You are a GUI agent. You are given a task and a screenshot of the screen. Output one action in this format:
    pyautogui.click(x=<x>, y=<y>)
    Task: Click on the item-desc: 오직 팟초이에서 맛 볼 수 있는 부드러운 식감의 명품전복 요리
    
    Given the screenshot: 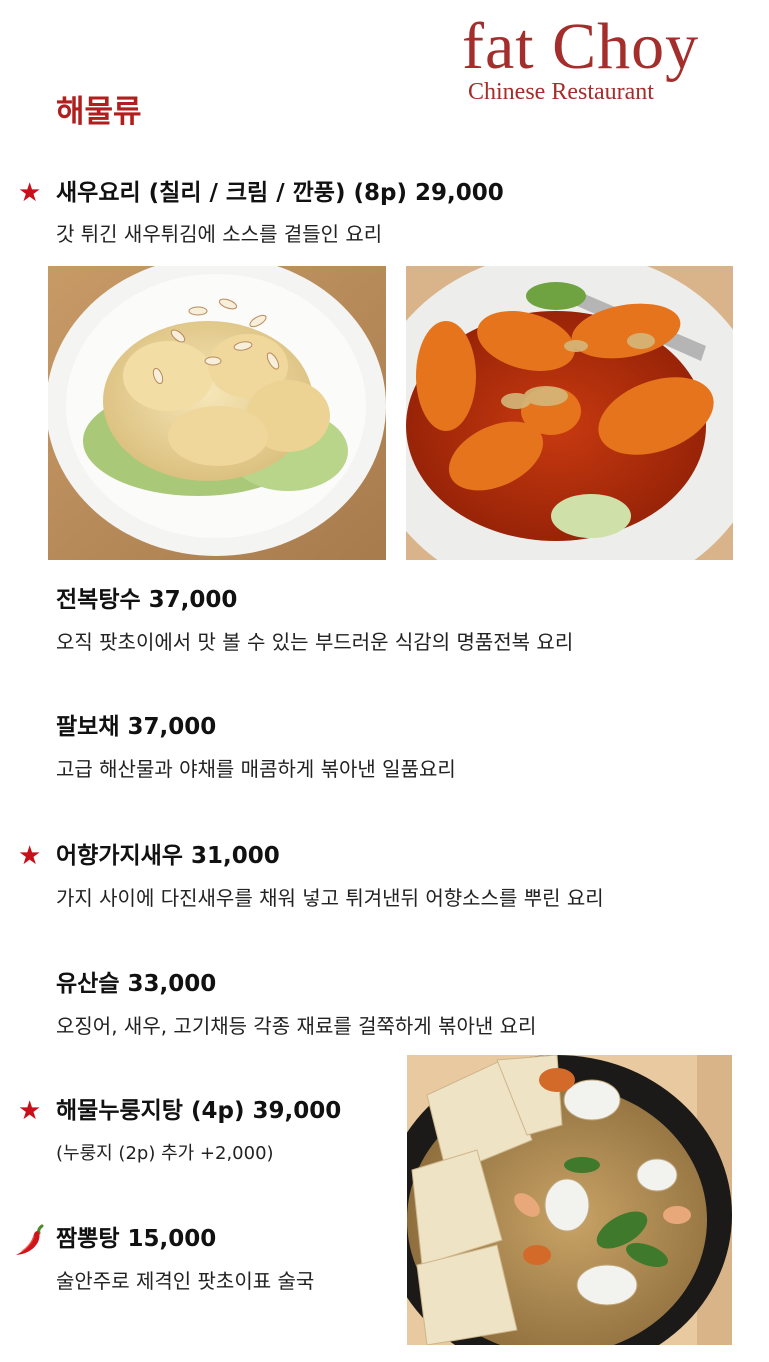 What is the action you would take?
    pyautogui.click(x=315, y=642)
    